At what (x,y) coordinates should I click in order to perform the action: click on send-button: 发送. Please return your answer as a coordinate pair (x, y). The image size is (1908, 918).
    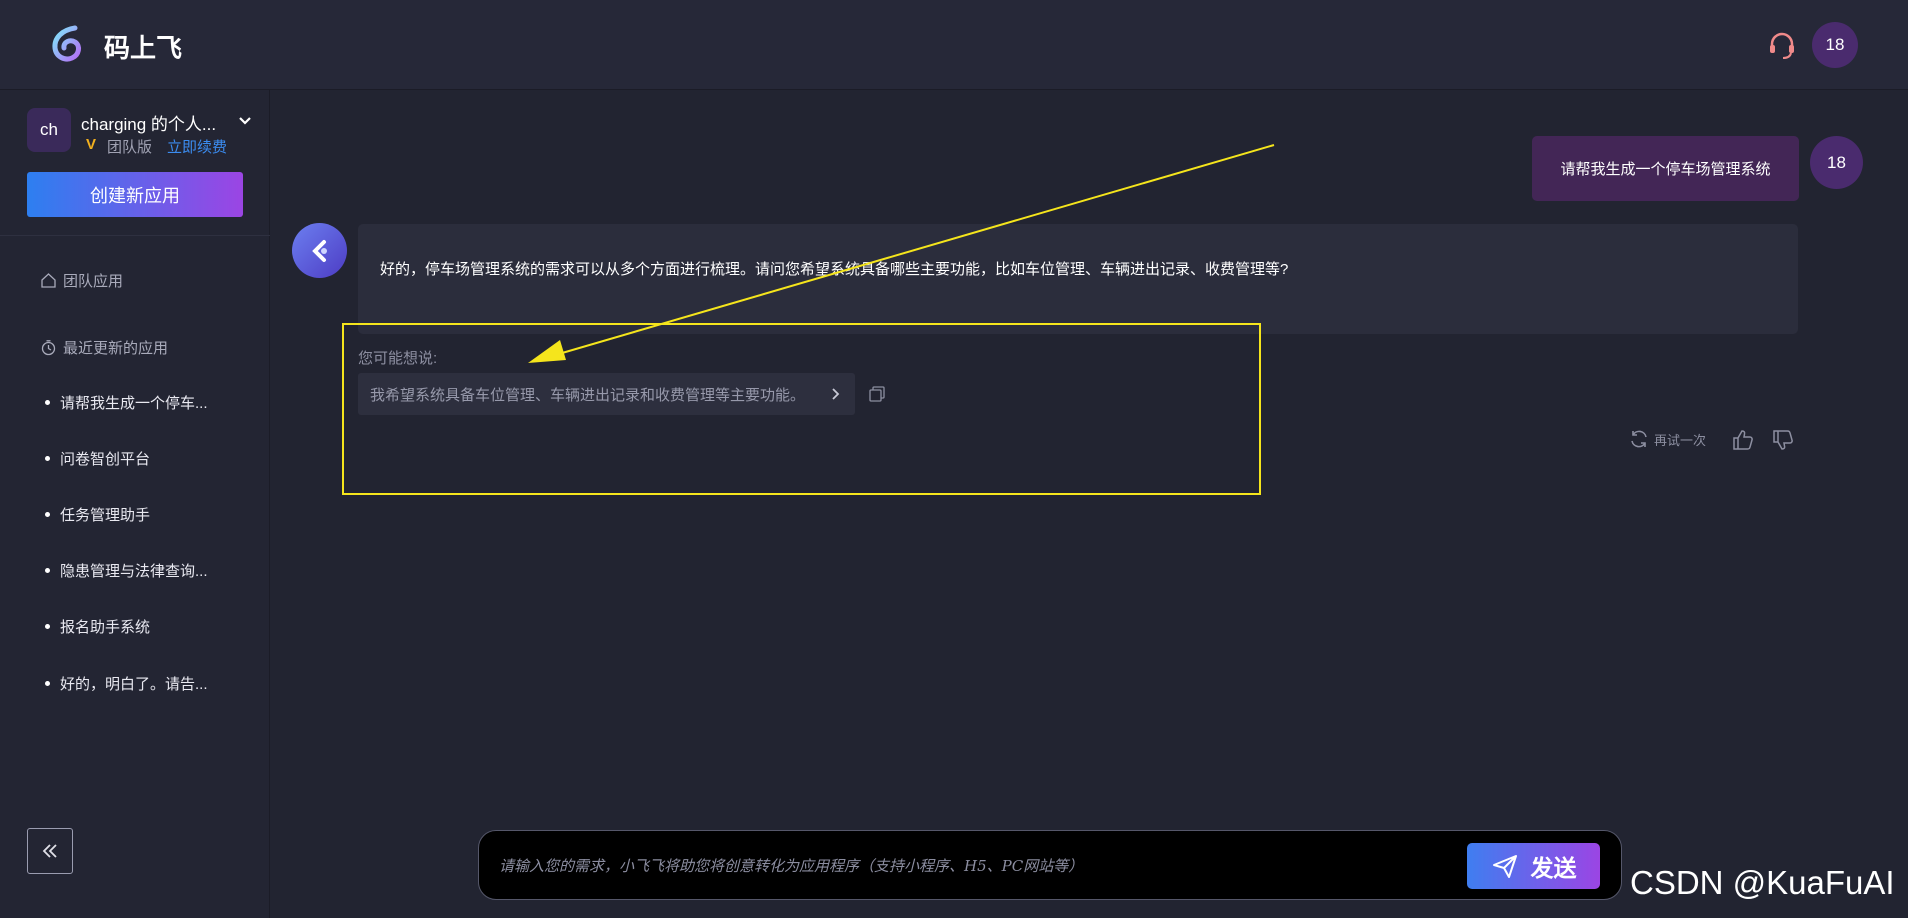
    Looking at the image, I should click on (1533, 866).